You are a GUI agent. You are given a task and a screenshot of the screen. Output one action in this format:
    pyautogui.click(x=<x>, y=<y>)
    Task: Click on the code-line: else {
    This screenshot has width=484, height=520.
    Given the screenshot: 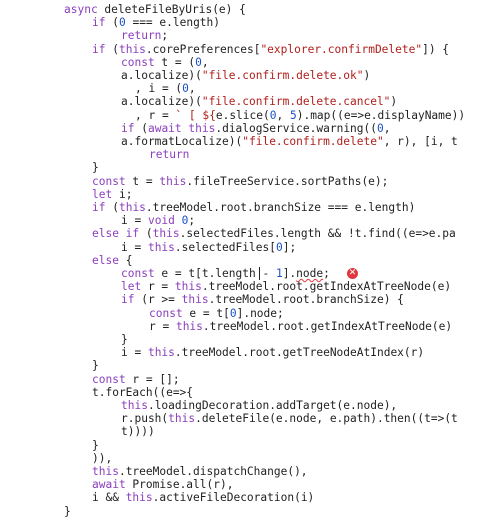 What is the action you would take?
    pyautogui.click(x=112, y=260)
    